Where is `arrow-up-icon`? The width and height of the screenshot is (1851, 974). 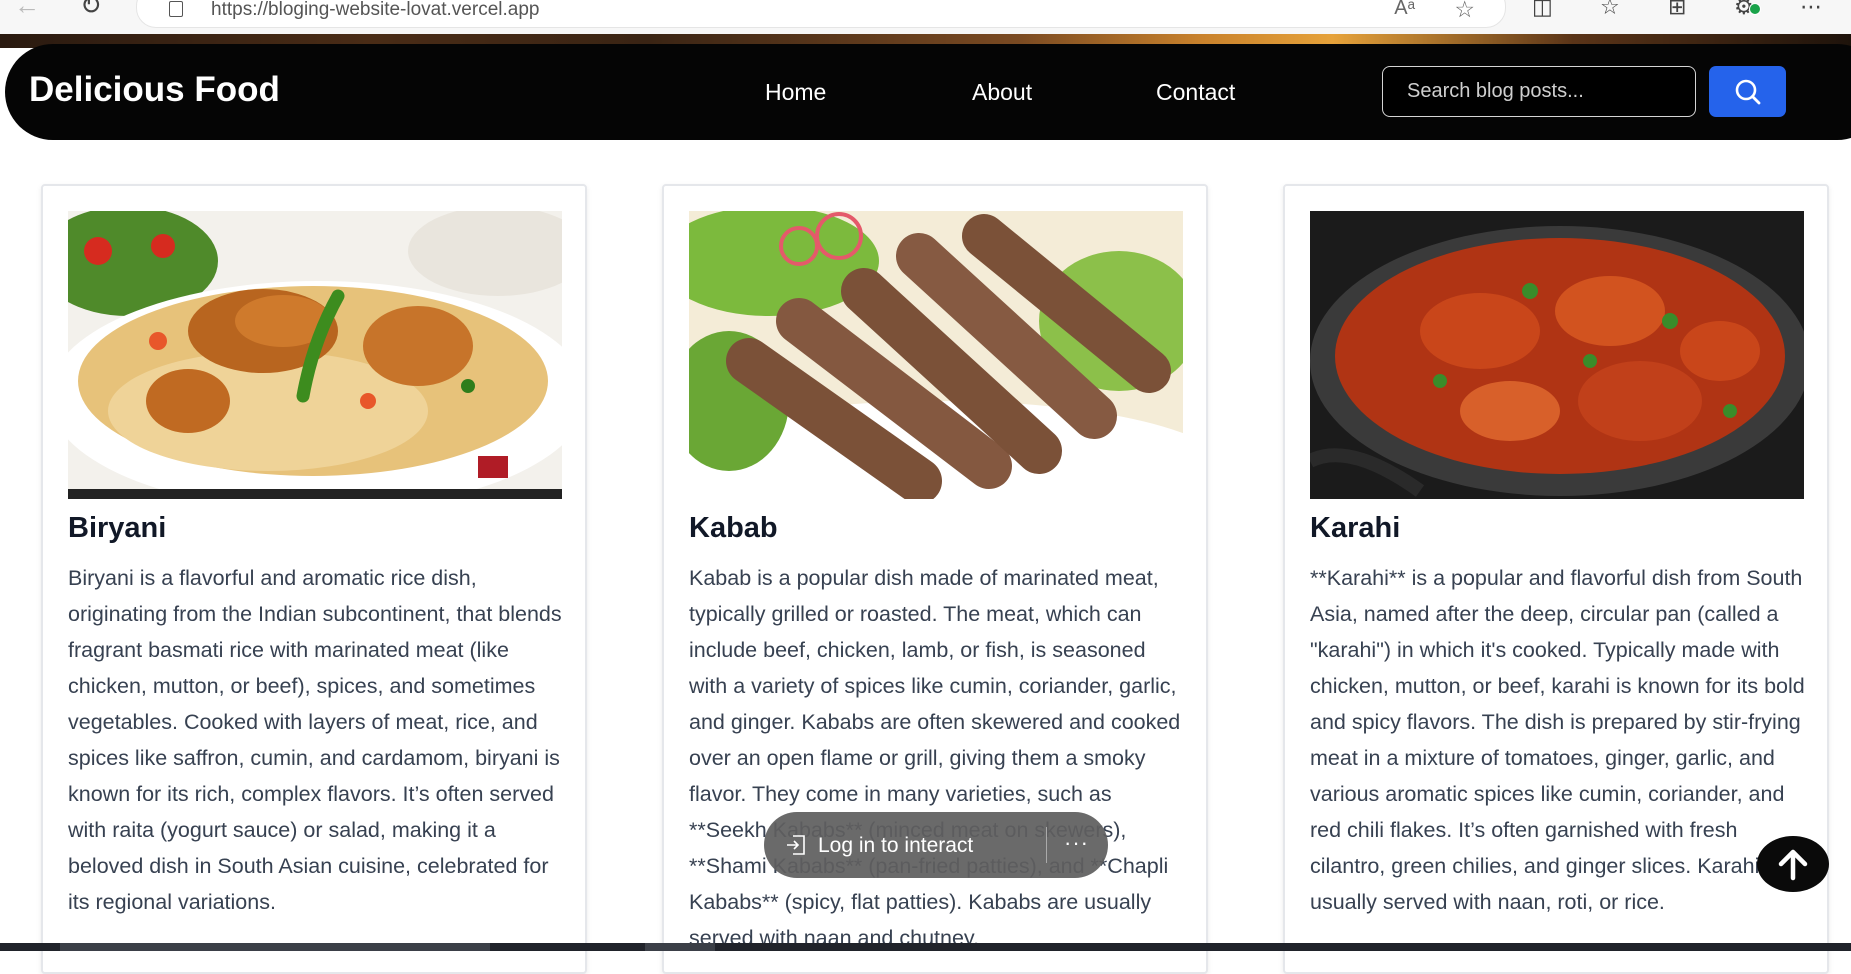
arrow-up-icon is located at coordinates (1793, 865).